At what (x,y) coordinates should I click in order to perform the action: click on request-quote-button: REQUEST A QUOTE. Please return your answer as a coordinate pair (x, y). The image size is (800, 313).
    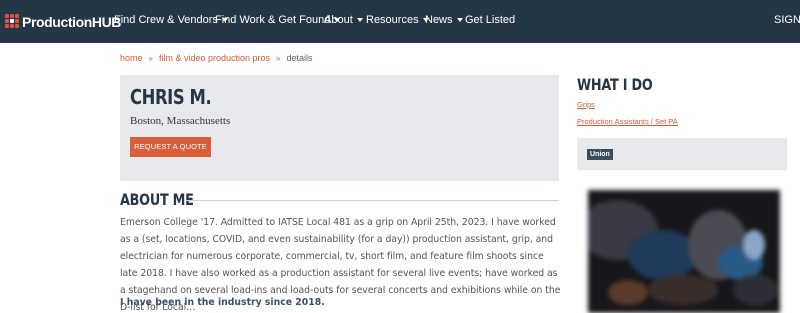
    Looking at the image, I should click on (170, 147).